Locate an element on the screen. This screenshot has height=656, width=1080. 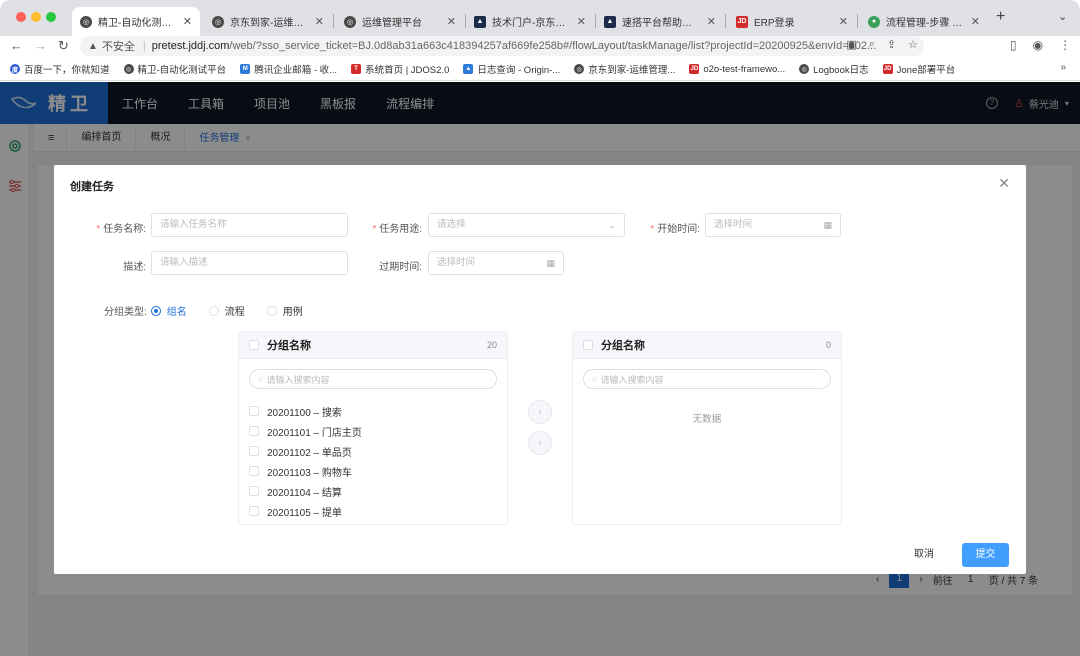
browser-tab-flow: ● 流程管理-步骤 - o2o ✕ is located at coordinates (924, 21).